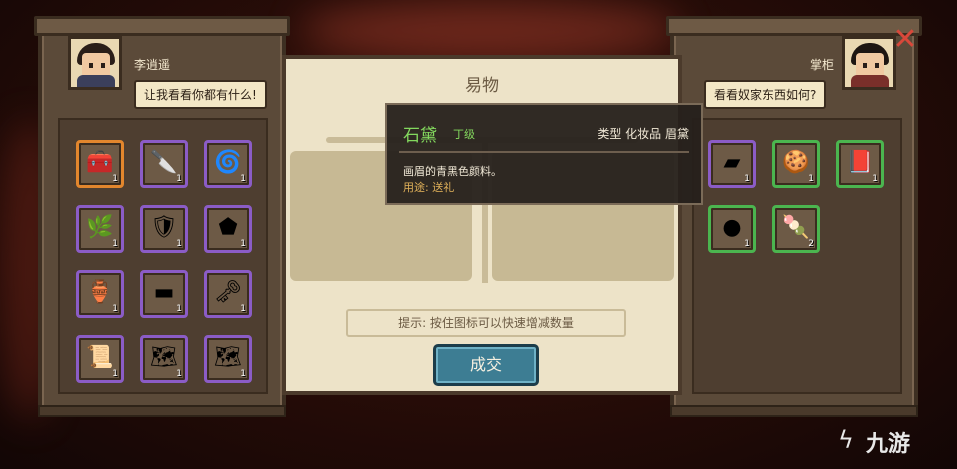  What do you see at coordinates (490, 30) in the screenshot?
I see `background-blur` at bounding box center [490, 30].